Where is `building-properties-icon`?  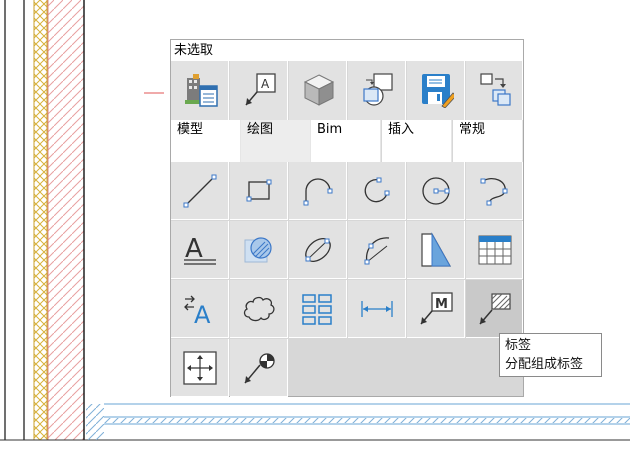
building-properties-icon is located at coordinates (201, 90).